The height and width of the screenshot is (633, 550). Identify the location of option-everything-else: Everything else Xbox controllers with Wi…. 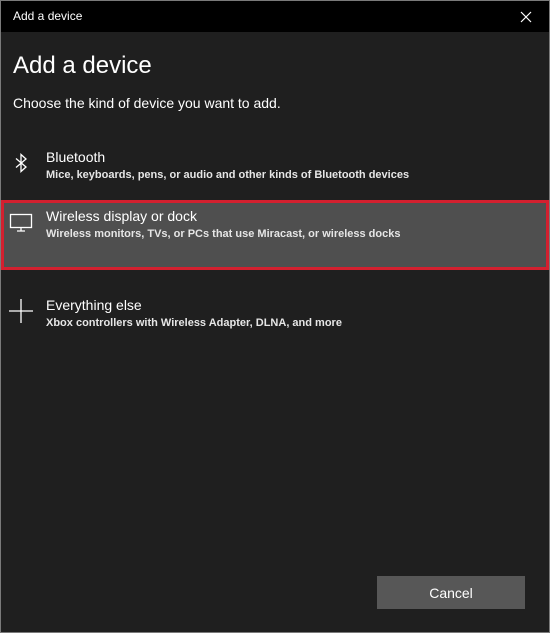
(275, 324).